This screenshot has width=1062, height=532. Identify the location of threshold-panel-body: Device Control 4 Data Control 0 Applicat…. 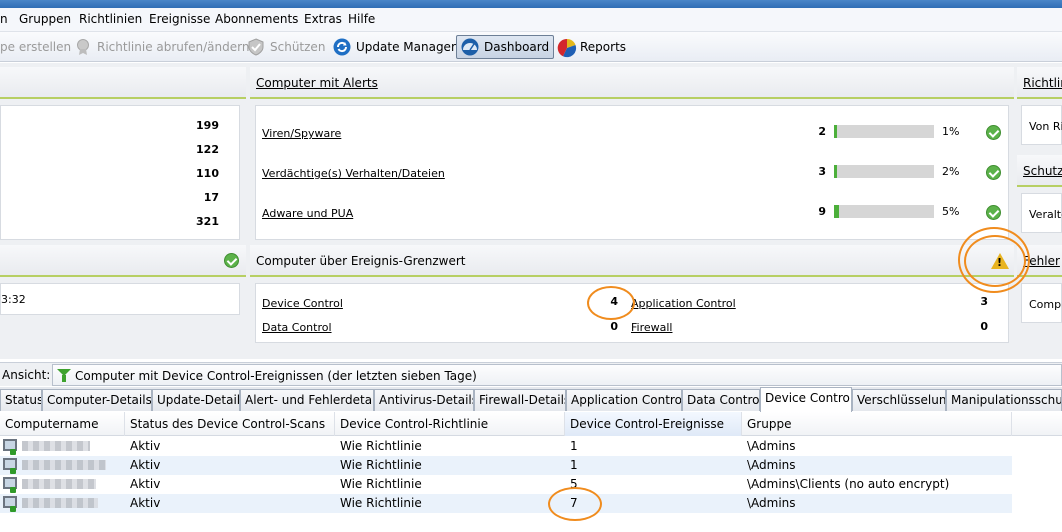
(632, 313).